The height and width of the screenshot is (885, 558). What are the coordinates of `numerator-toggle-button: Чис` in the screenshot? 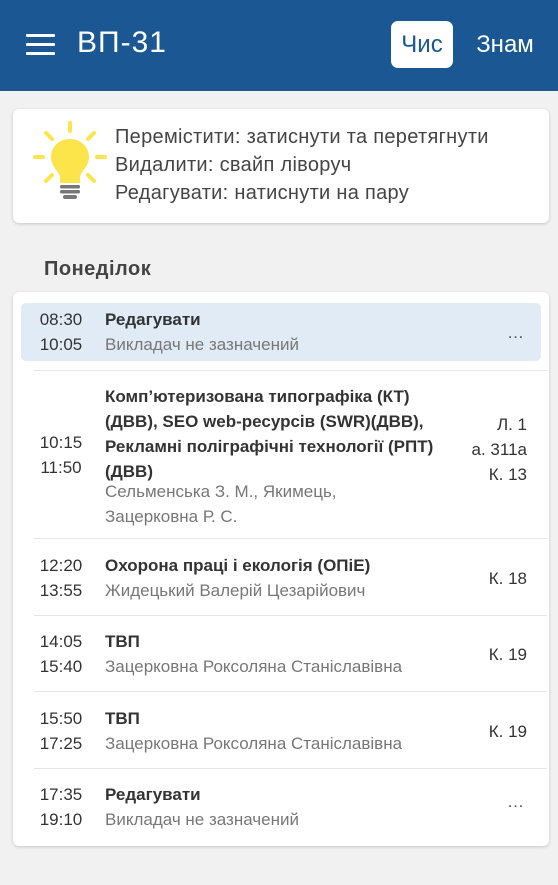 It's located at (422, 44).